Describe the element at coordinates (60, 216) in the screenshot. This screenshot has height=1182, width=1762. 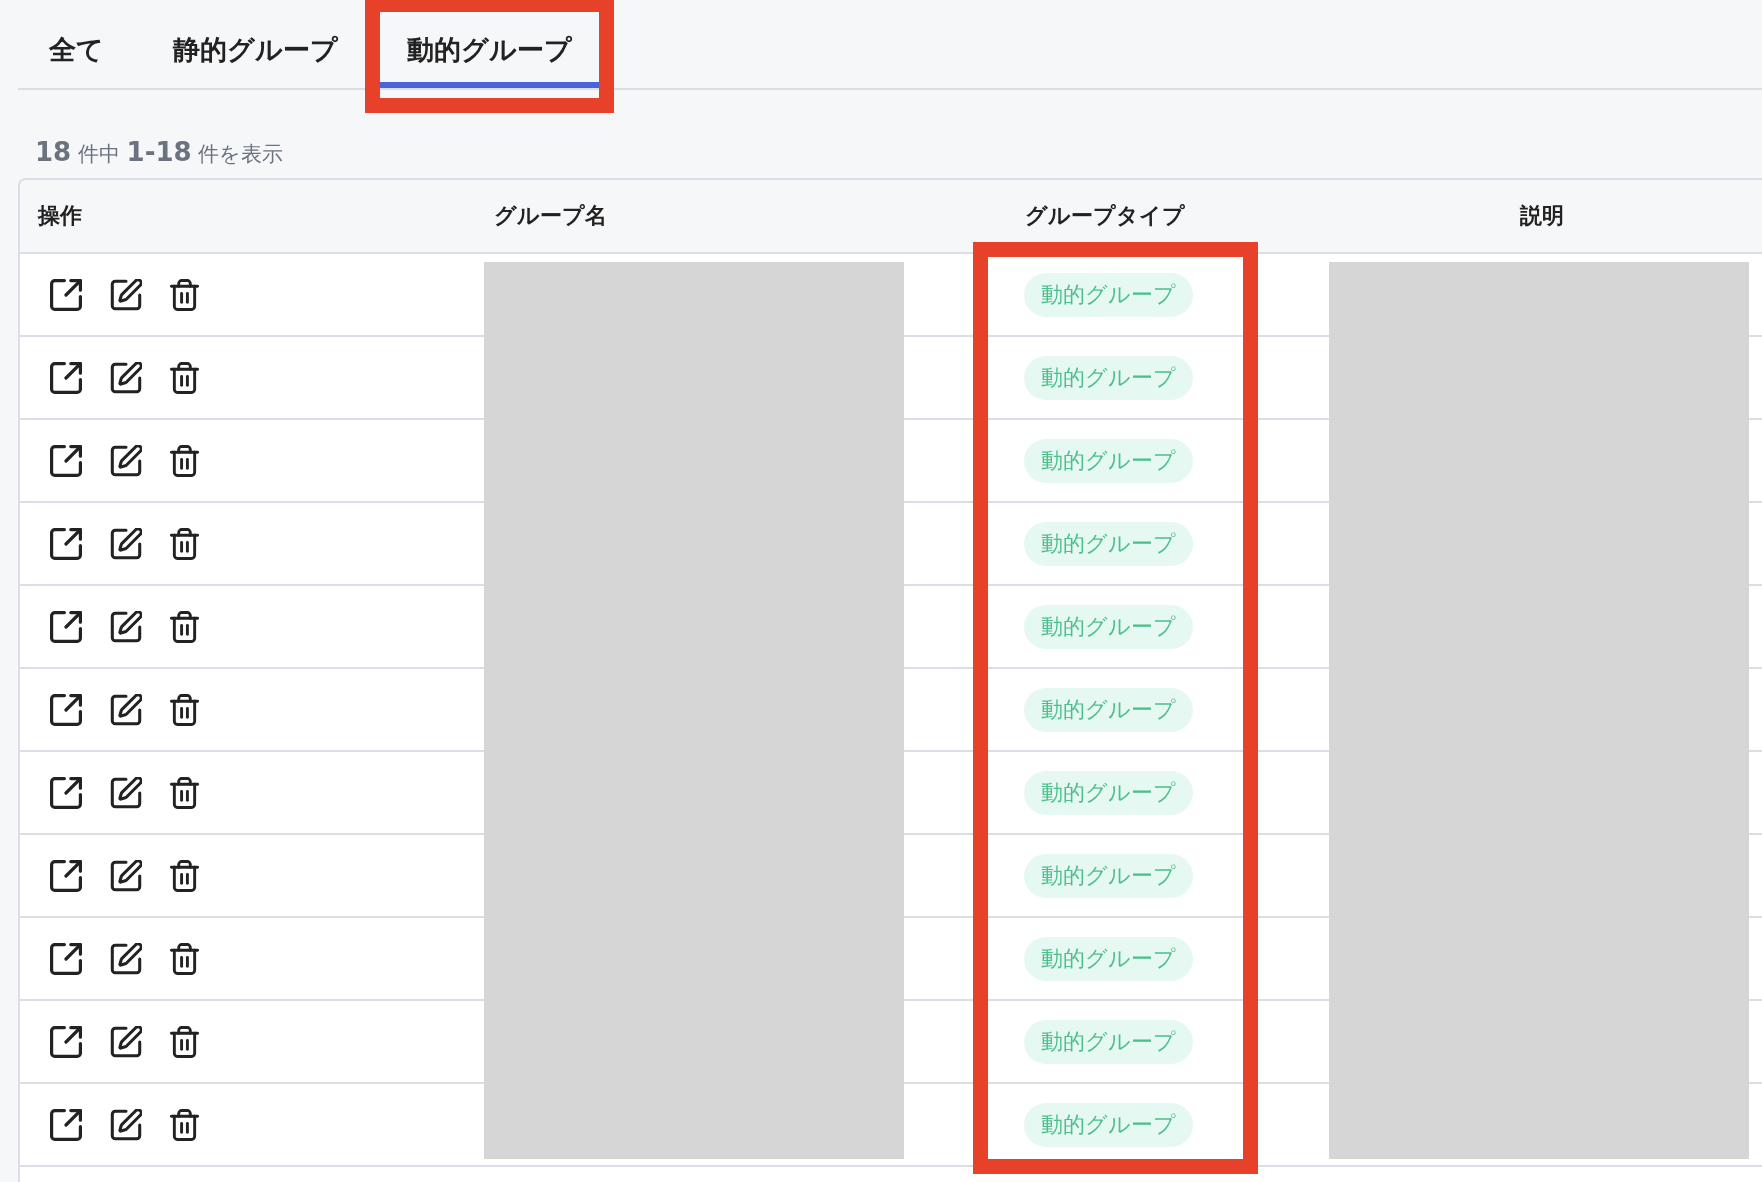
I see `column-header: 操作` at that location.